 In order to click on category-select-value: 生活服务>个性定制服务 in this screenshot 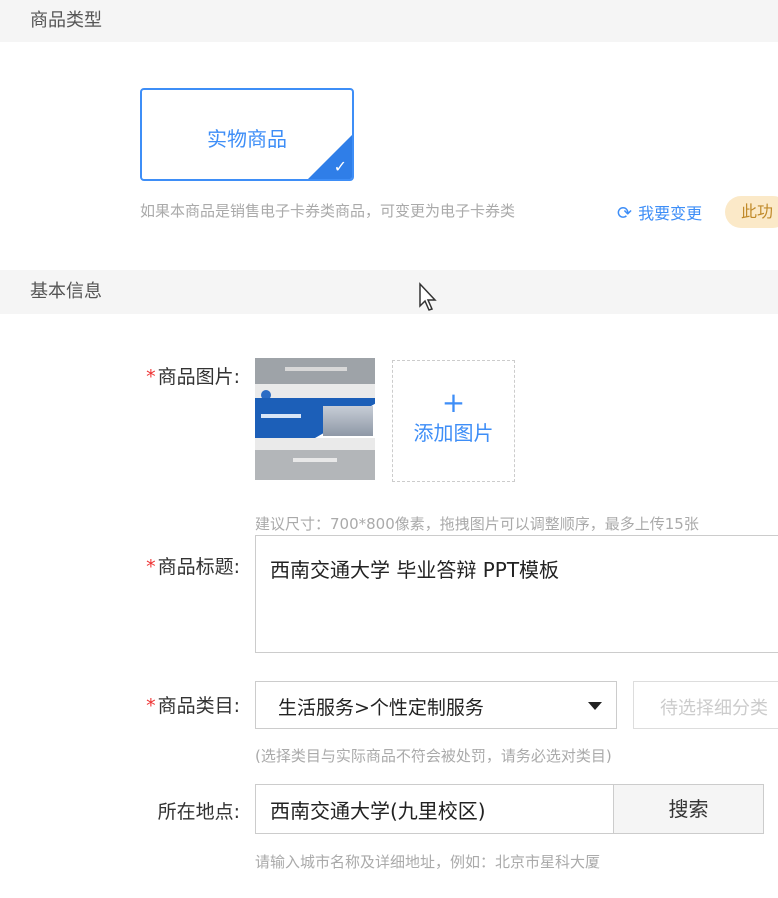, I will do `click(381, 708)`.